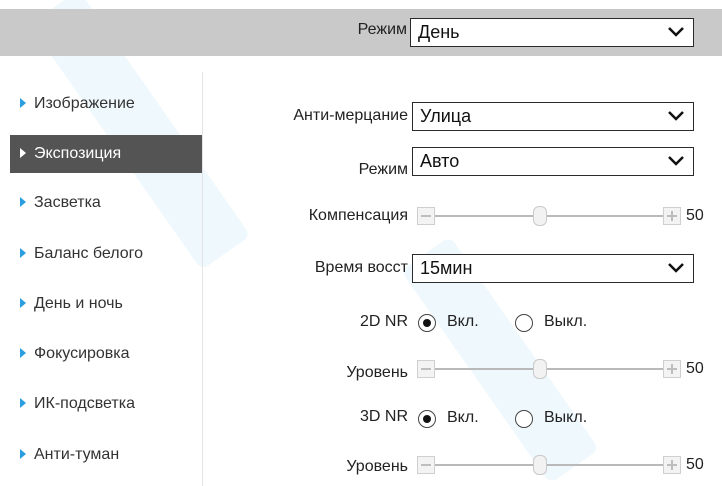  Describe the element at coordinates (89, 253) in the screenshot. I see `sidebar-item-label: Баланс белого` at that location.